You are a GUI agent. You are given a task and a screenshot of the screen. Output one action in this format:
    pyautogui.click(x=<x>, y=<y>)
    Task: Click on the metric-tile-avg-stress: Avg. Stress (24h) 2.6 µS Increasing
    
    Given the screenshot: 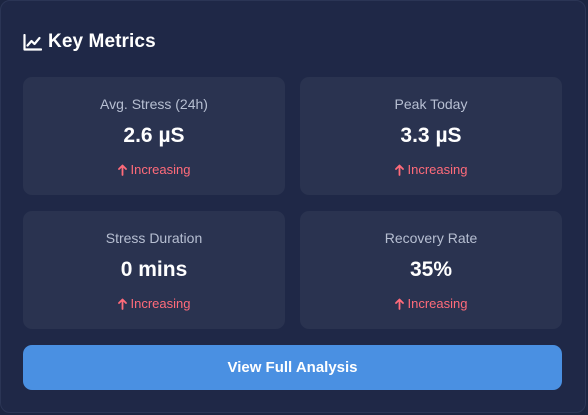 What is the action you would take?
    pyautogui.click(x=154, y=136)
    